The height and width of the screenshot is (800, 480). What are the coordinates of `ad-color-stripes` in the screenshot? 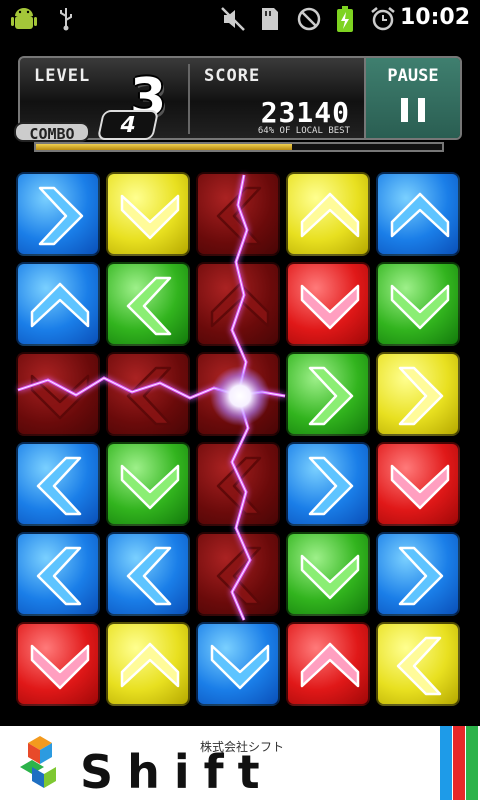 It's located at (460, 763).